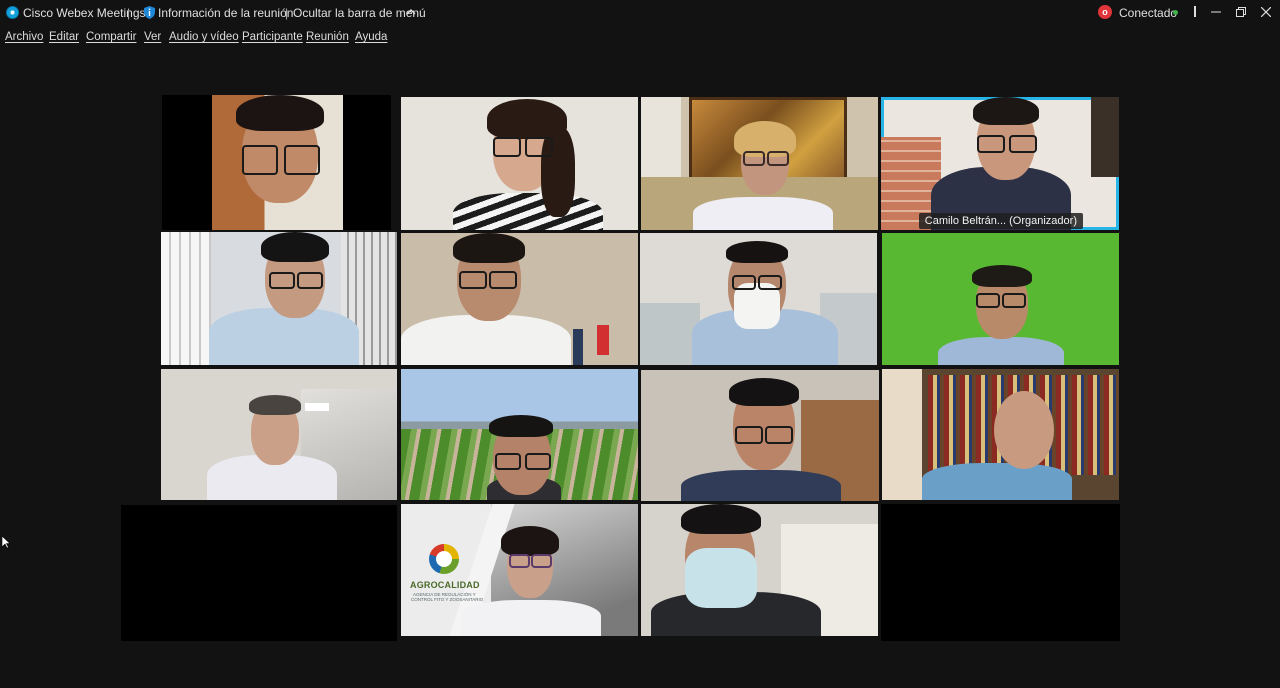  I want to click on meeting-info-button: Información de la reunión, so click(225, 13).